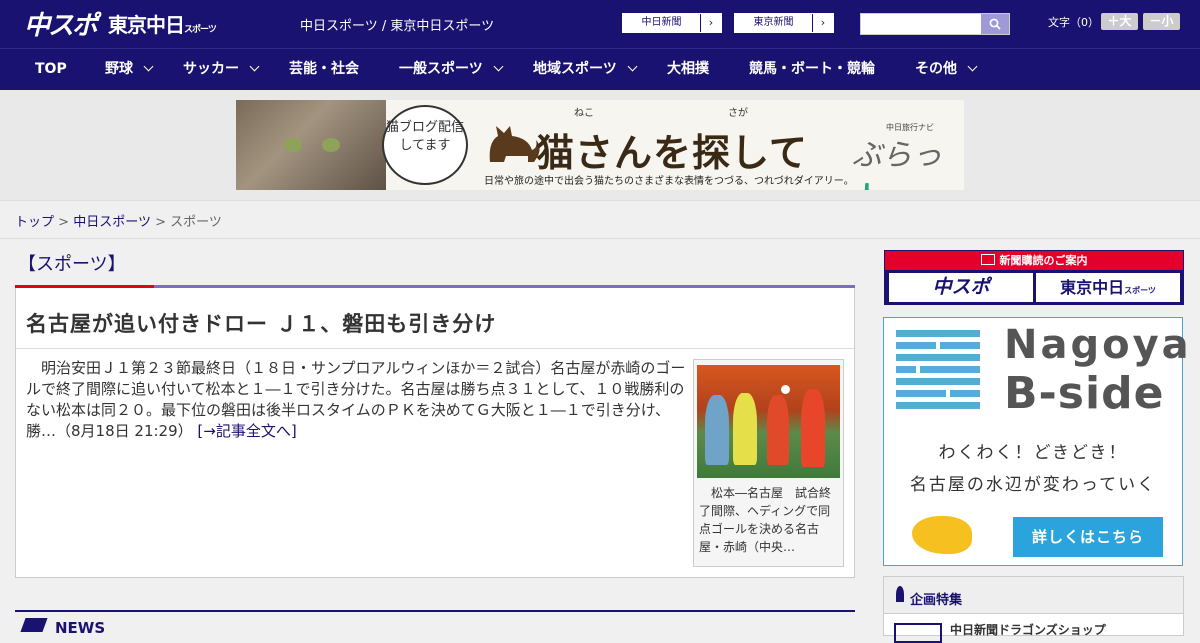  Describe the element at coordinates (504, 286) in the screenshot. I see `accent-bar-purple` at that location.